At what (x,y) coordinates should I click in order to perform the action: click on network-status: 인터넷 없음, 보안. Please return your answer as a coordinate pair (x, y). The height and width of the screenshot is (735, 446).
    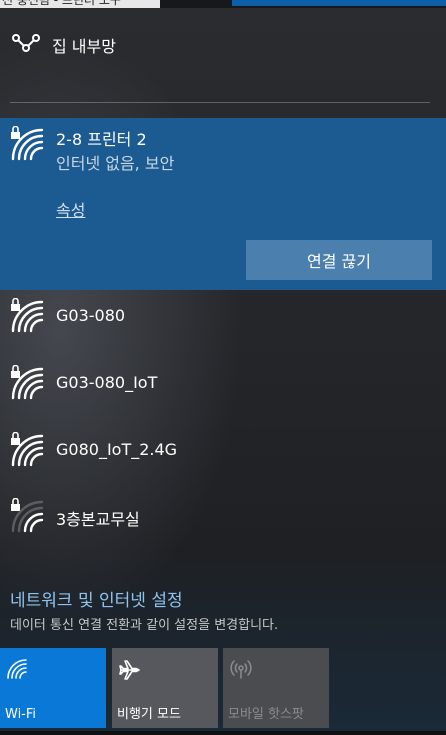
    Looking at the image, I should click on (115, 163).